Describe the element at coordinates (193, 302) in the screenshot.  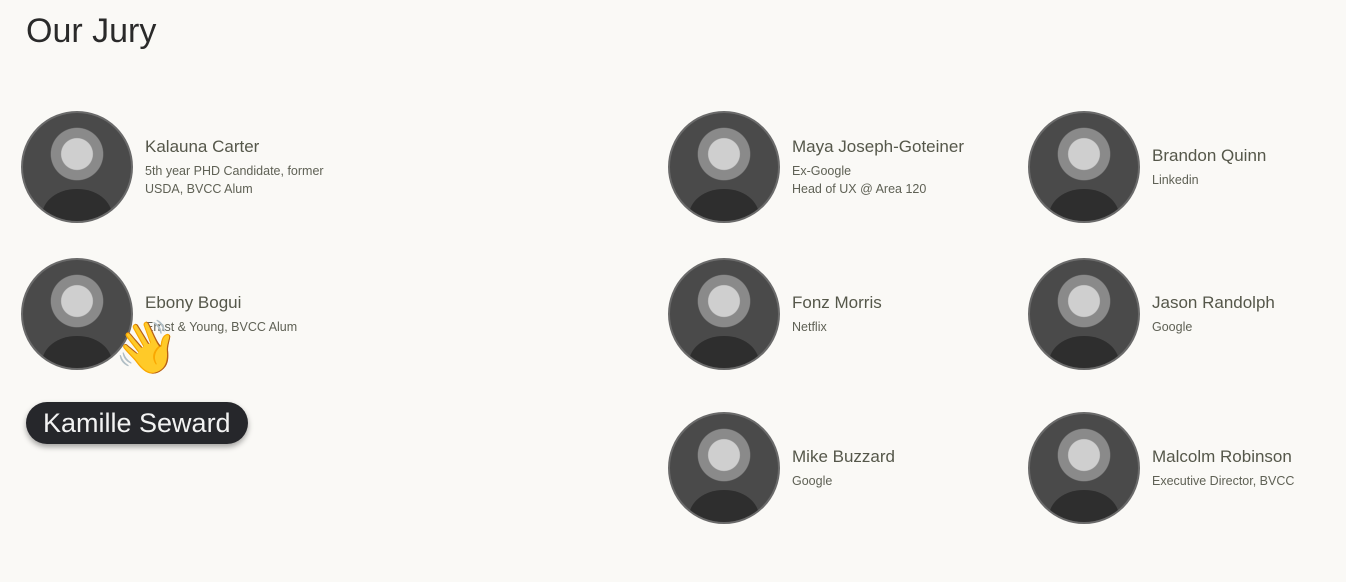
I see `juror-name: Ebony Bogui` at that location.